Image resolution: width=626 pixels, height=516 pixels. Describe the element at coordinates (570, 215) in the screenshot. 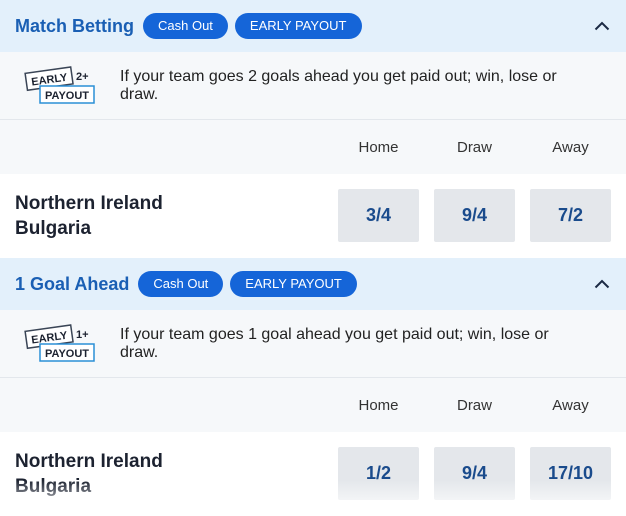

I see `odds-away-button: 7/2` at that location.